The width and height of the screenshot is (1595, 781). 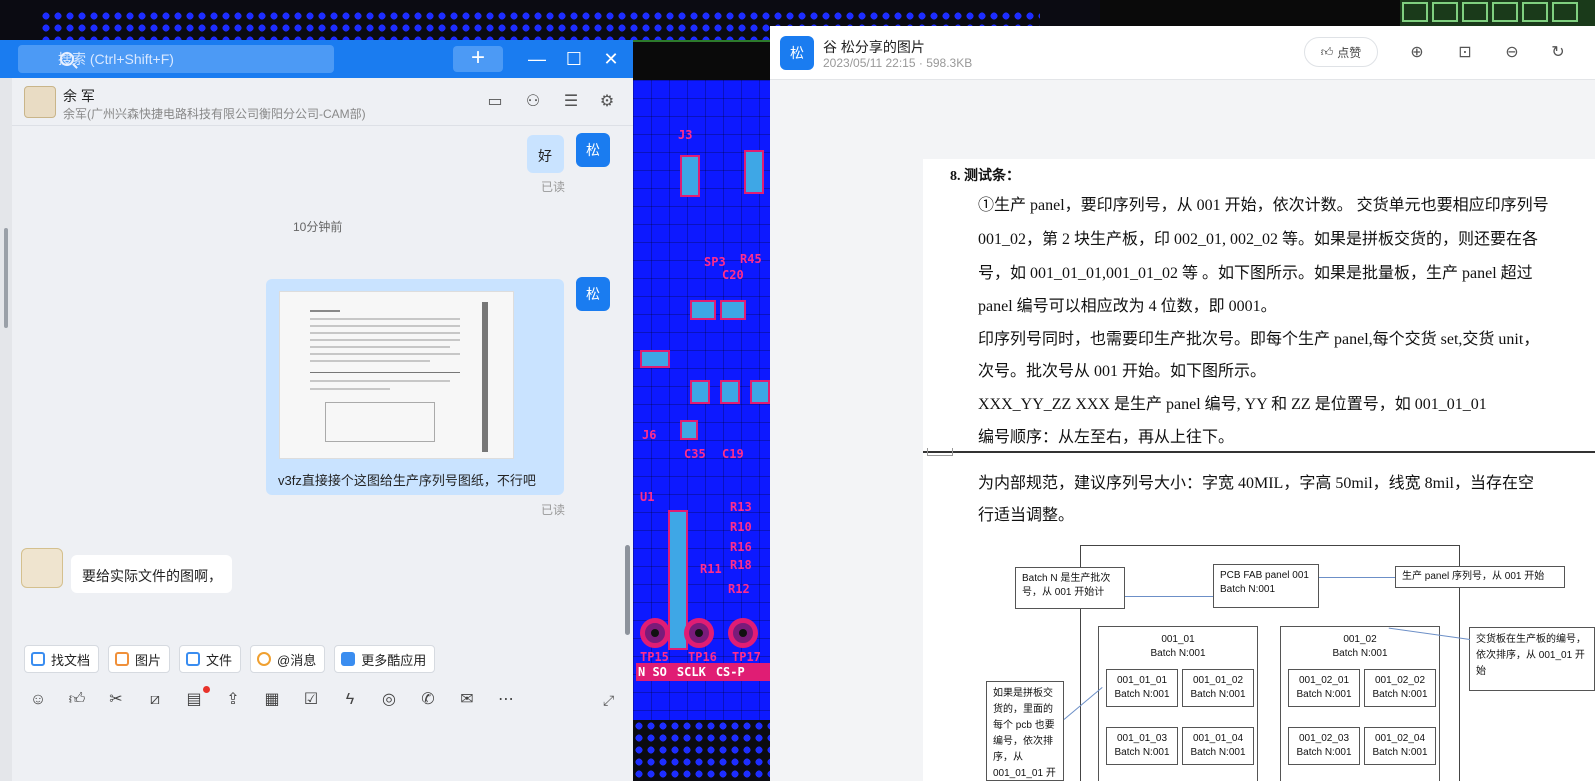 I want to click on like-button: 👍︎ 点赞, so click(x=1341, y=52).